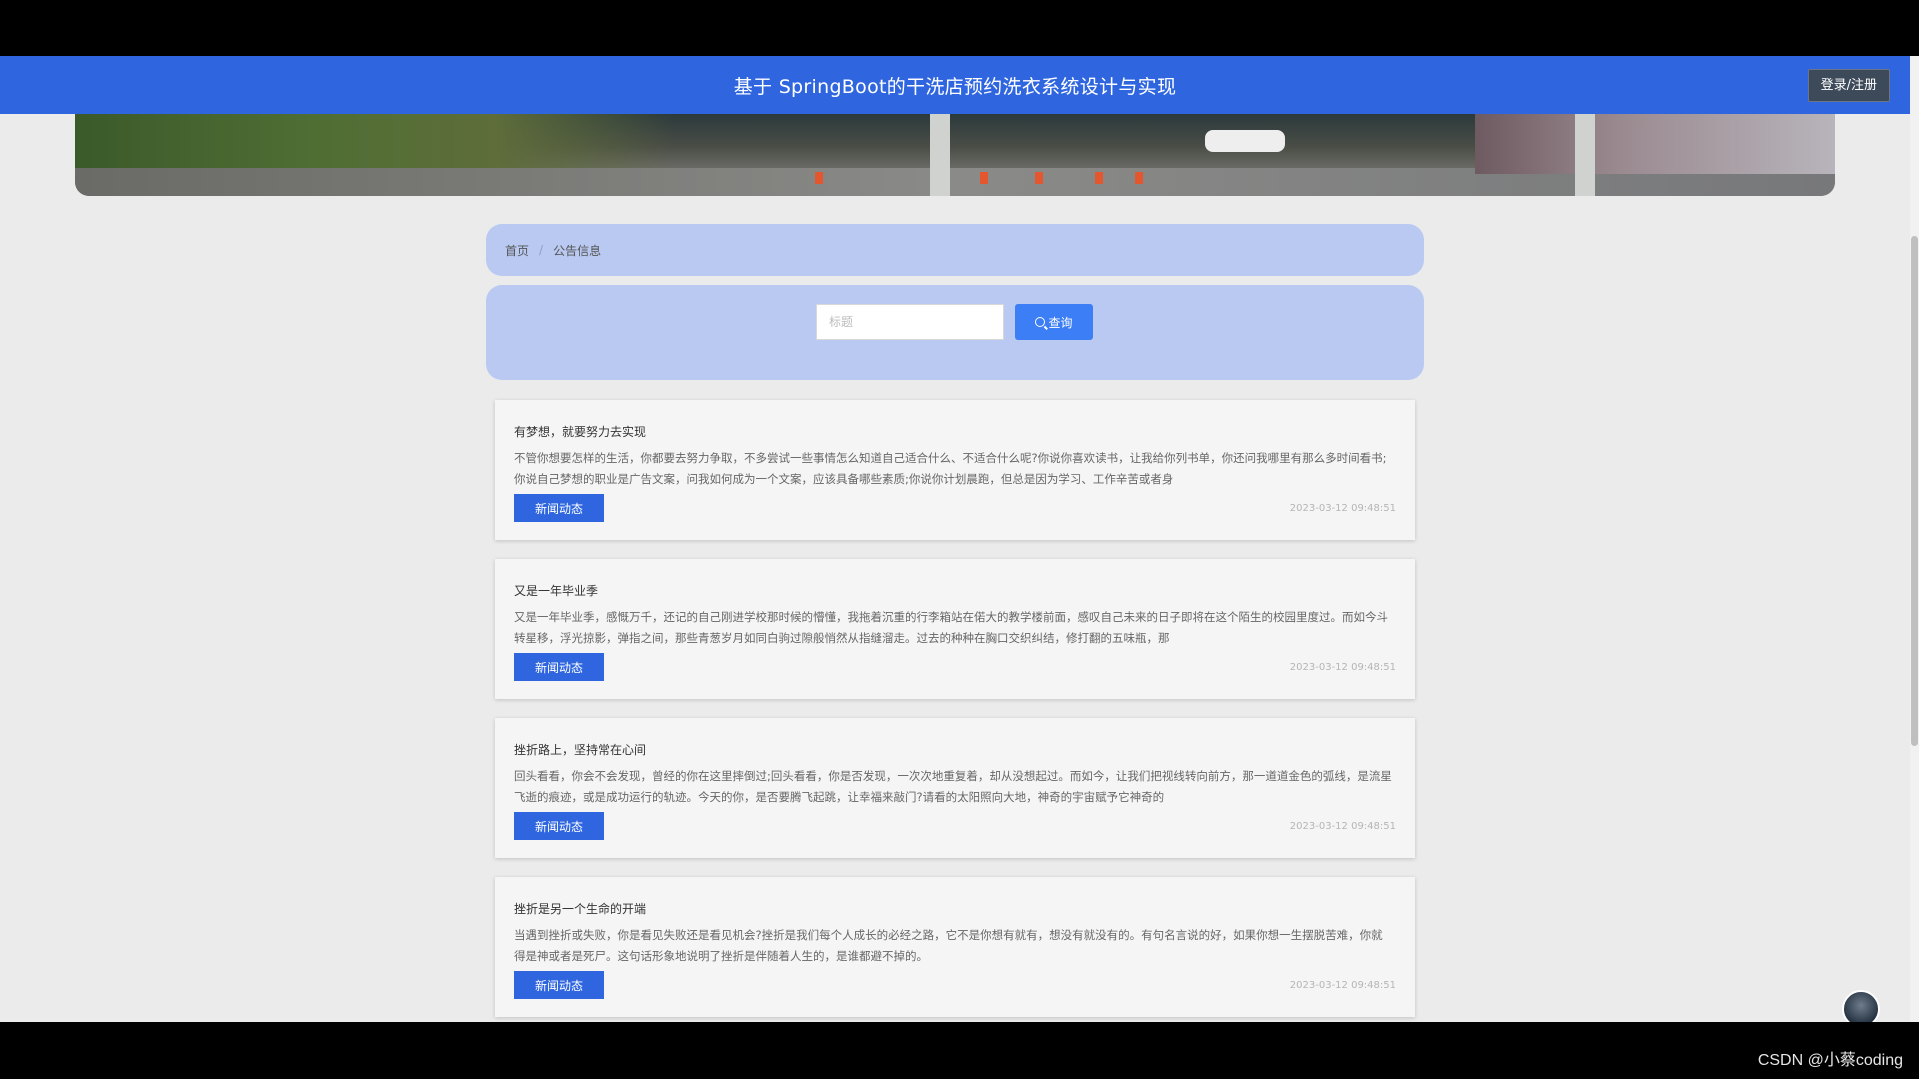 The width and height of the screenshot is (1919, 1079). I want to click on title-search-input, so click(910, 322).